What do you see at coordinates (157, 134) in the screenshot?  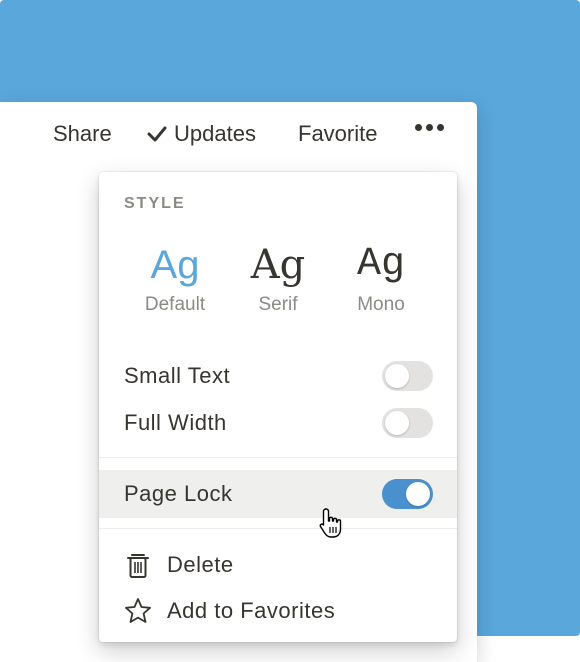 I see `checkmark-icon` at bounding box center [157, 134].